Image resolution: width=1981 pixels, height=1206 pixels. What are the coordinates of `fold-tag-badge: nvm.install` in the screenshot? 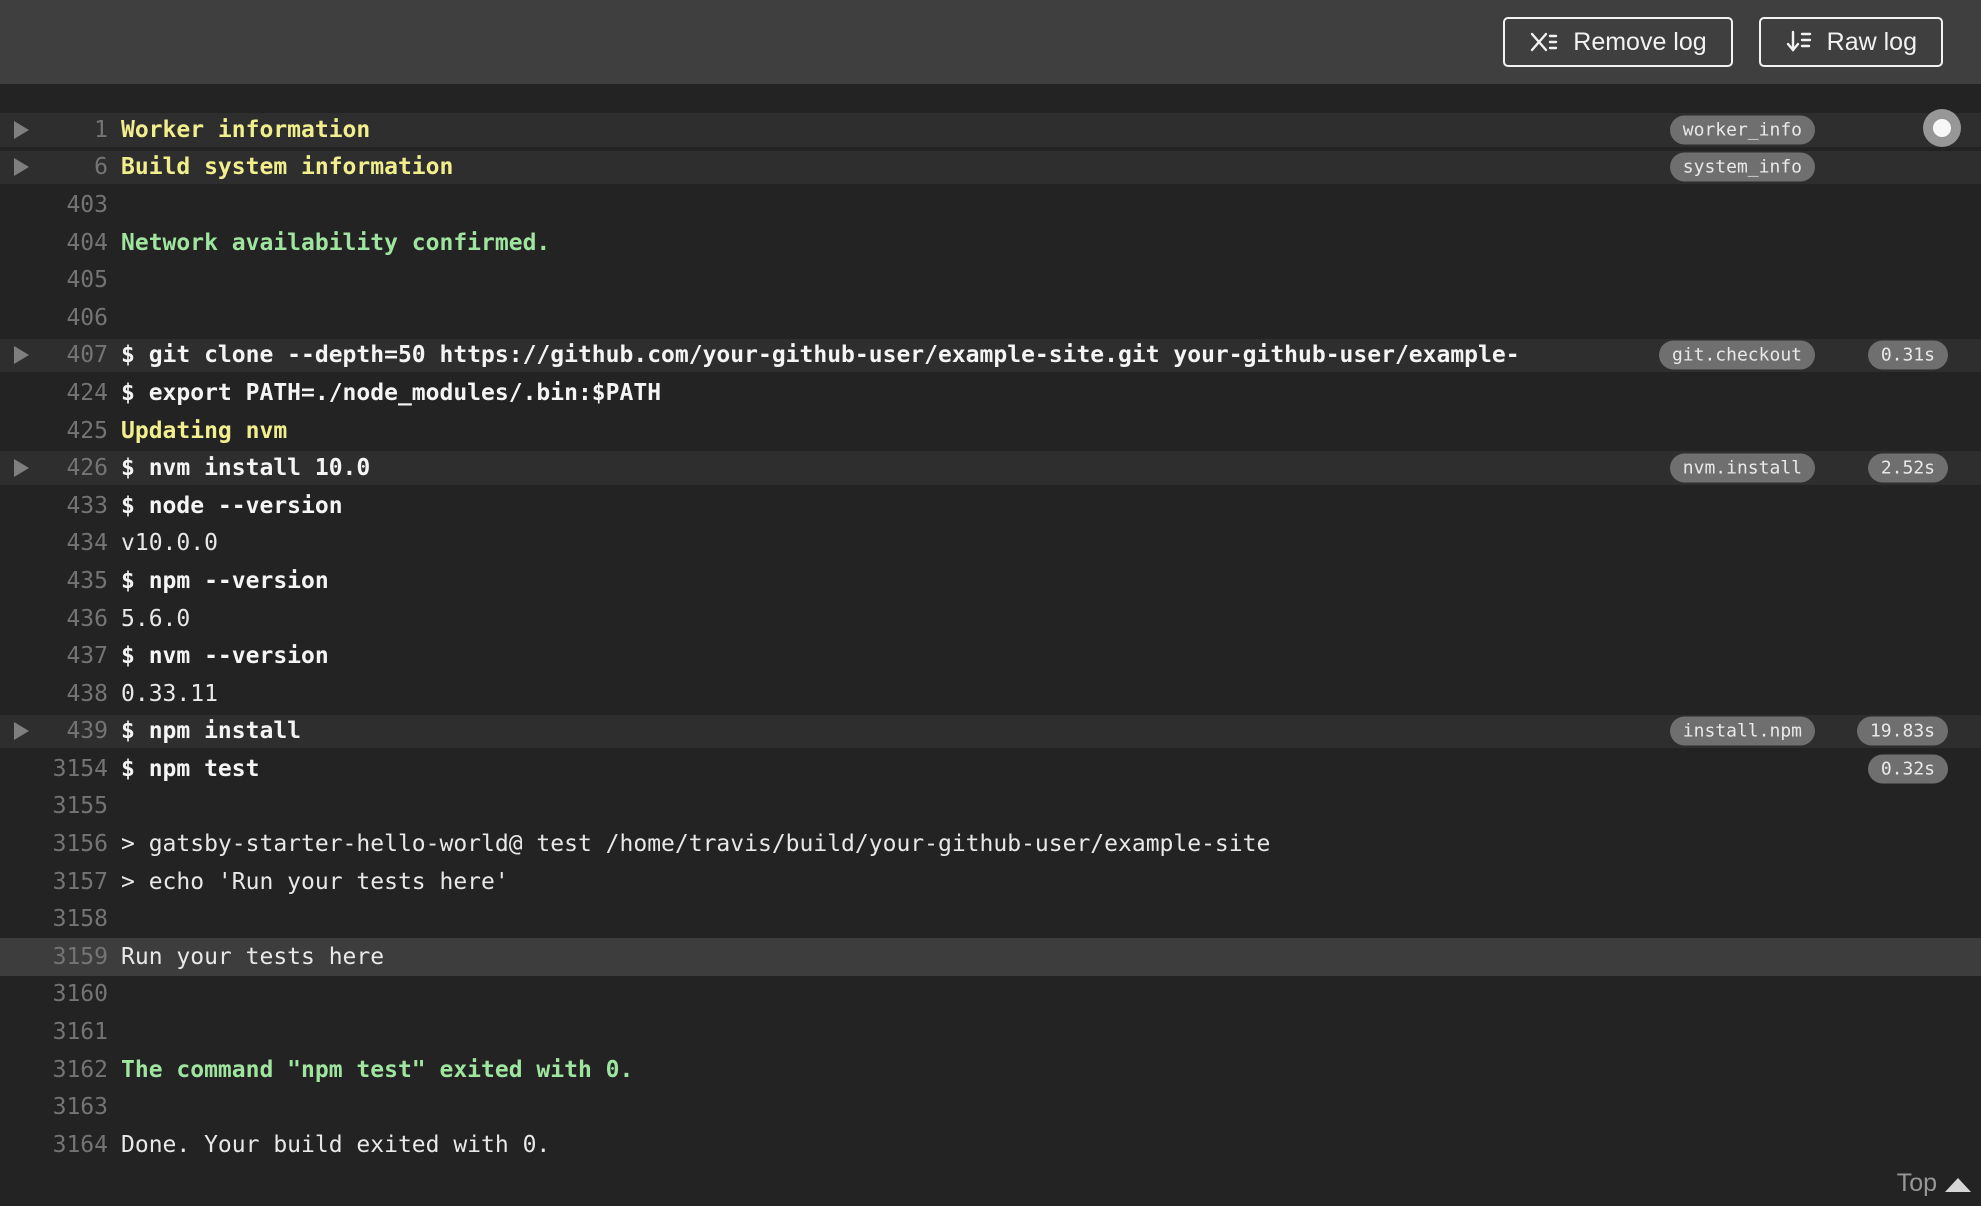 It's located at (1742, 468).